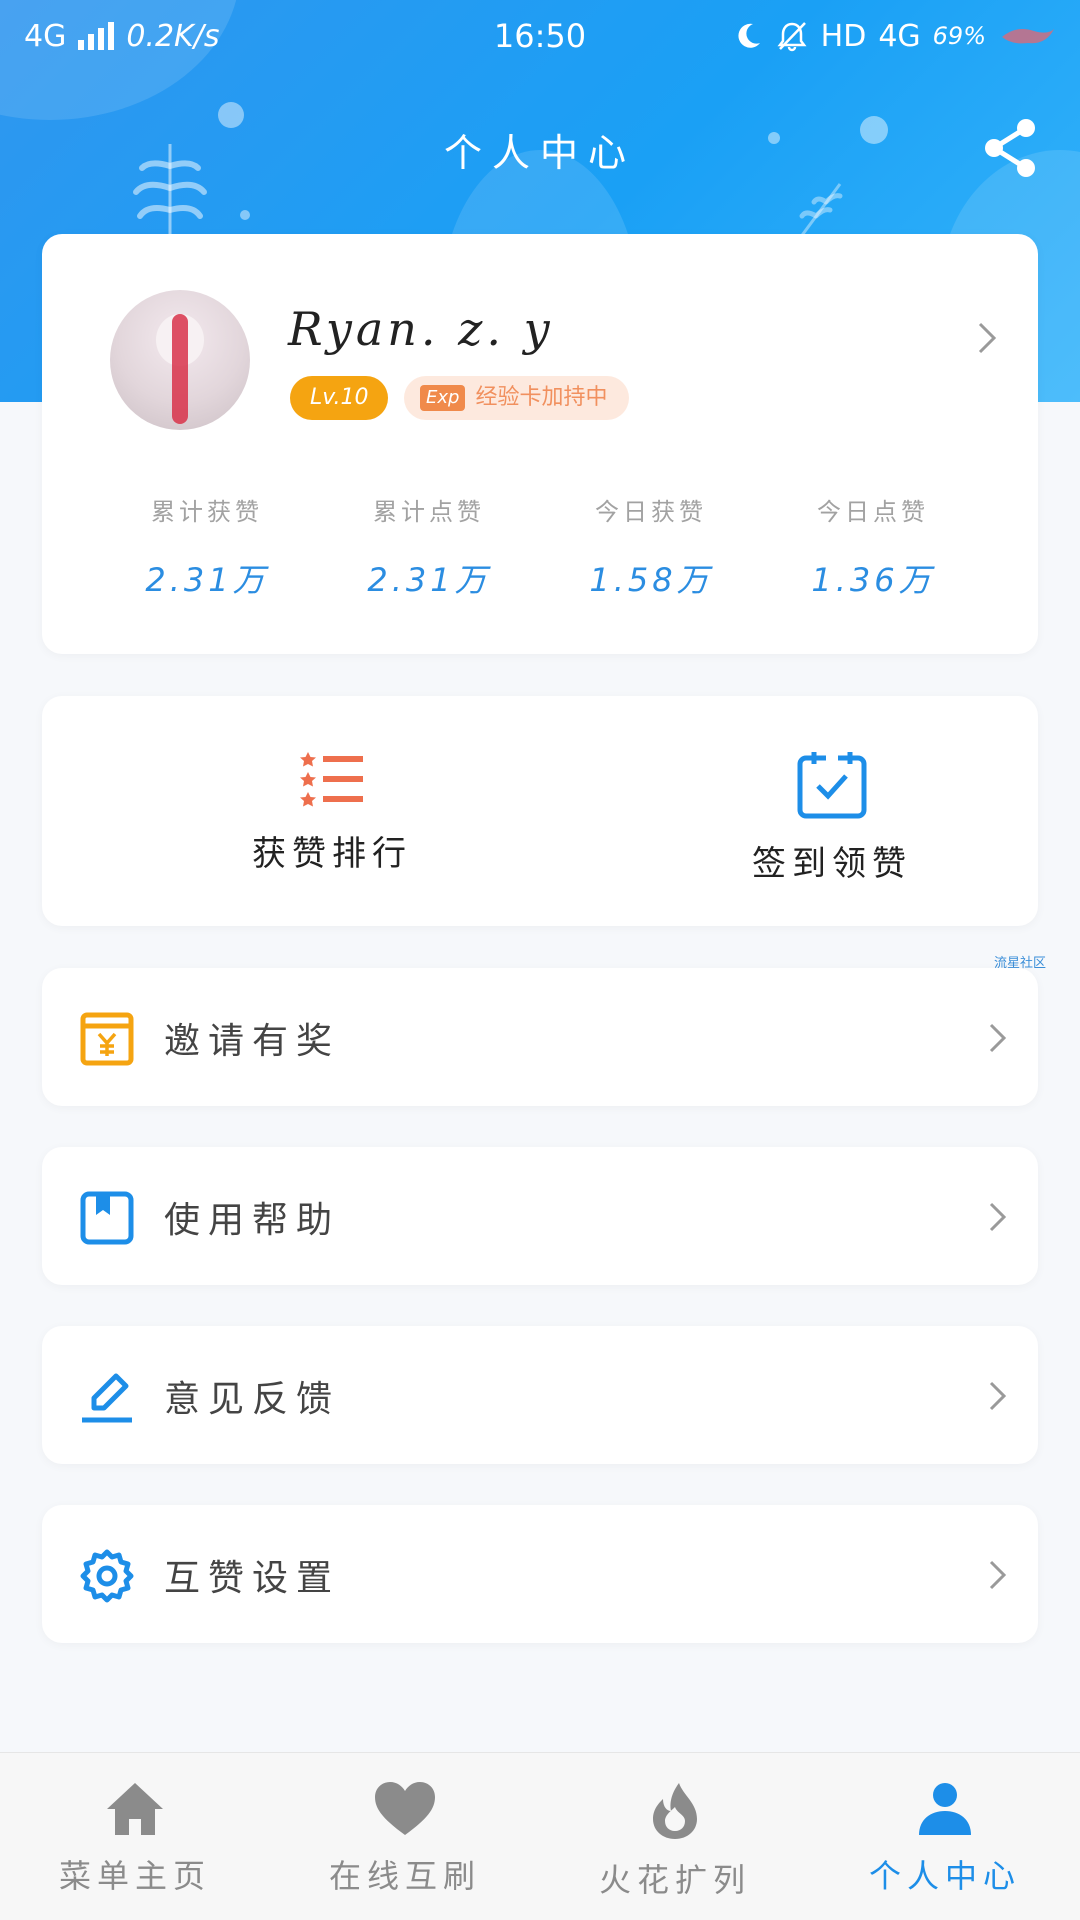 This screenshot has height=1920, width=1080. What do you see at coordinates (675, 1811) in the screenshot?
I see `flame-icon` at bounding box center [675, 1811].